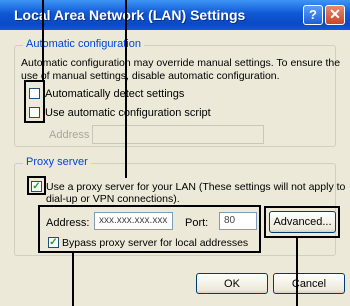 The image size is (350, 306). What do you see at coordinates (36, 185) in the screenshot?
I see `use-proxy-checkbox-highlight` at bounding box center [36, 185].